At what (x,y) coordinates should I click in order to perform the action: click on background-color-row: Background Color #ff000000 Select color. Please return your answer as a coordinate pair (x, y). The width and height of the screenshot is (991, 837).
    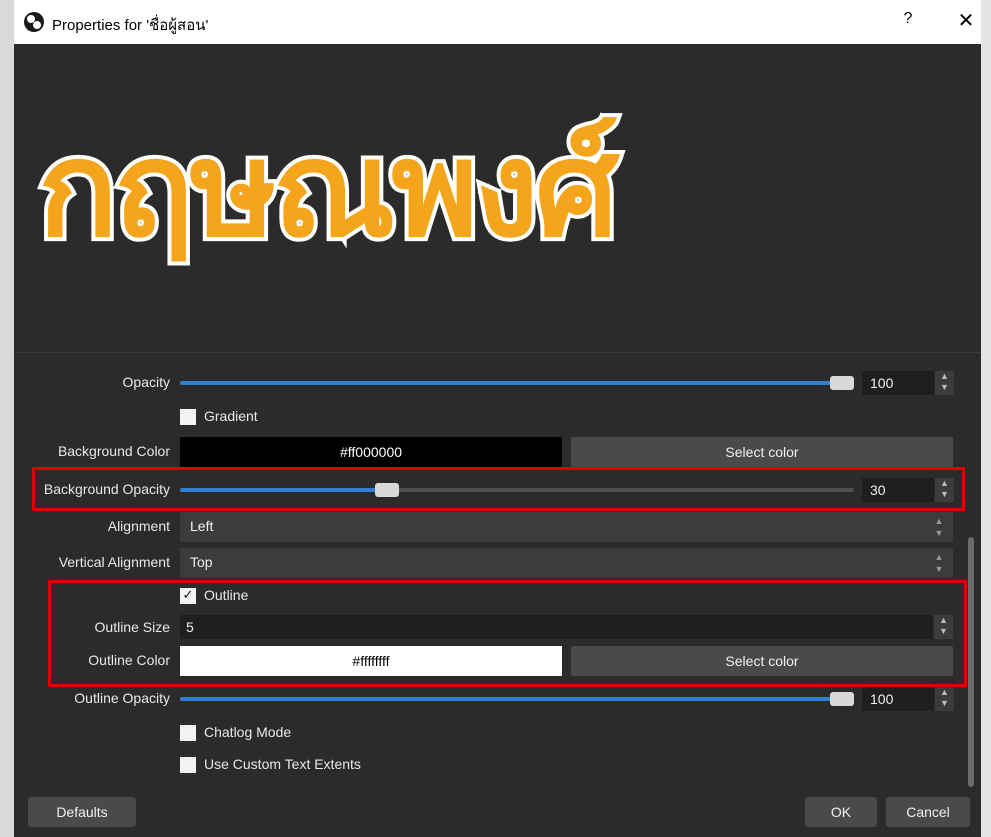
    Looking at the image, I should click on (486, 452).